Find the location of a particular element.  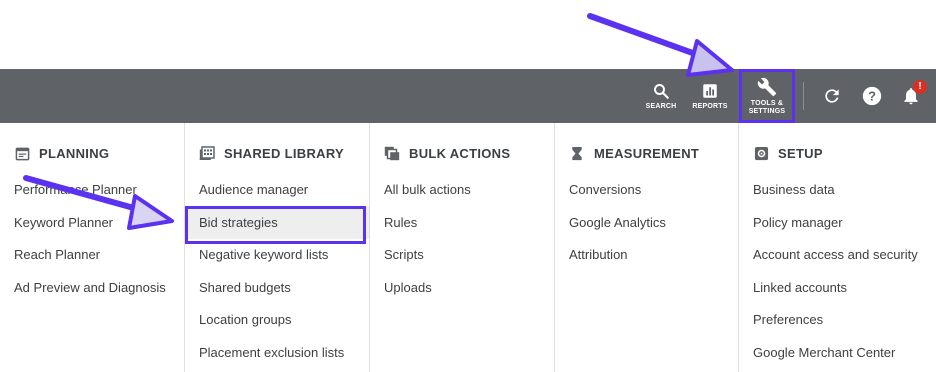

notification-badge: ! is located at coordinates (920, 87).